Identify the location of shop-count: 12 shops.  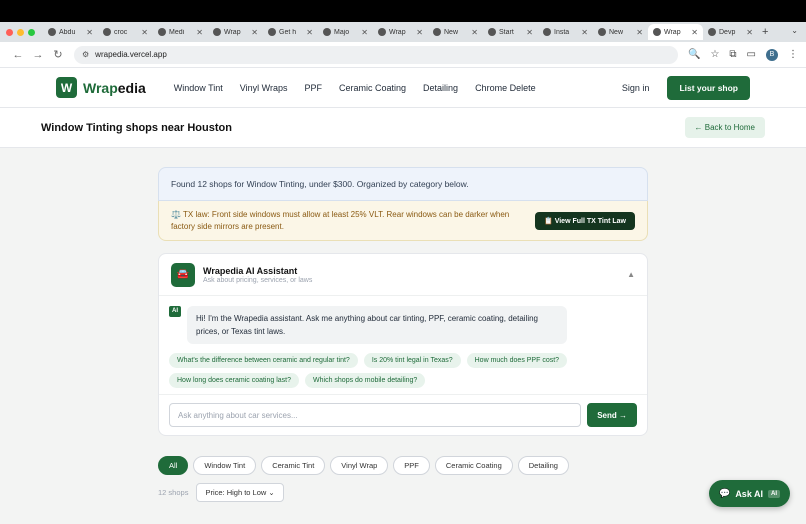
(173, 492).